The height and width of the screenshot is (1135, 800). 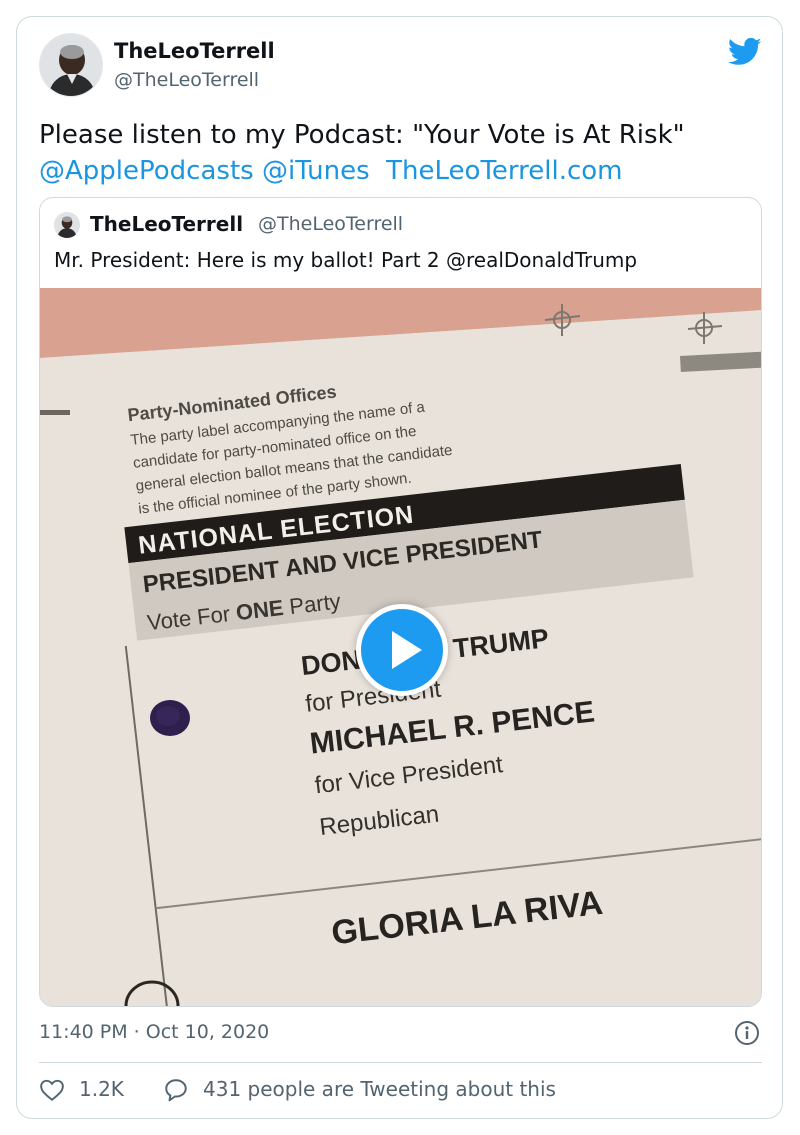 I want to click on quoted-author-name: TheLeoTerrell, so click(x=167, y=224).